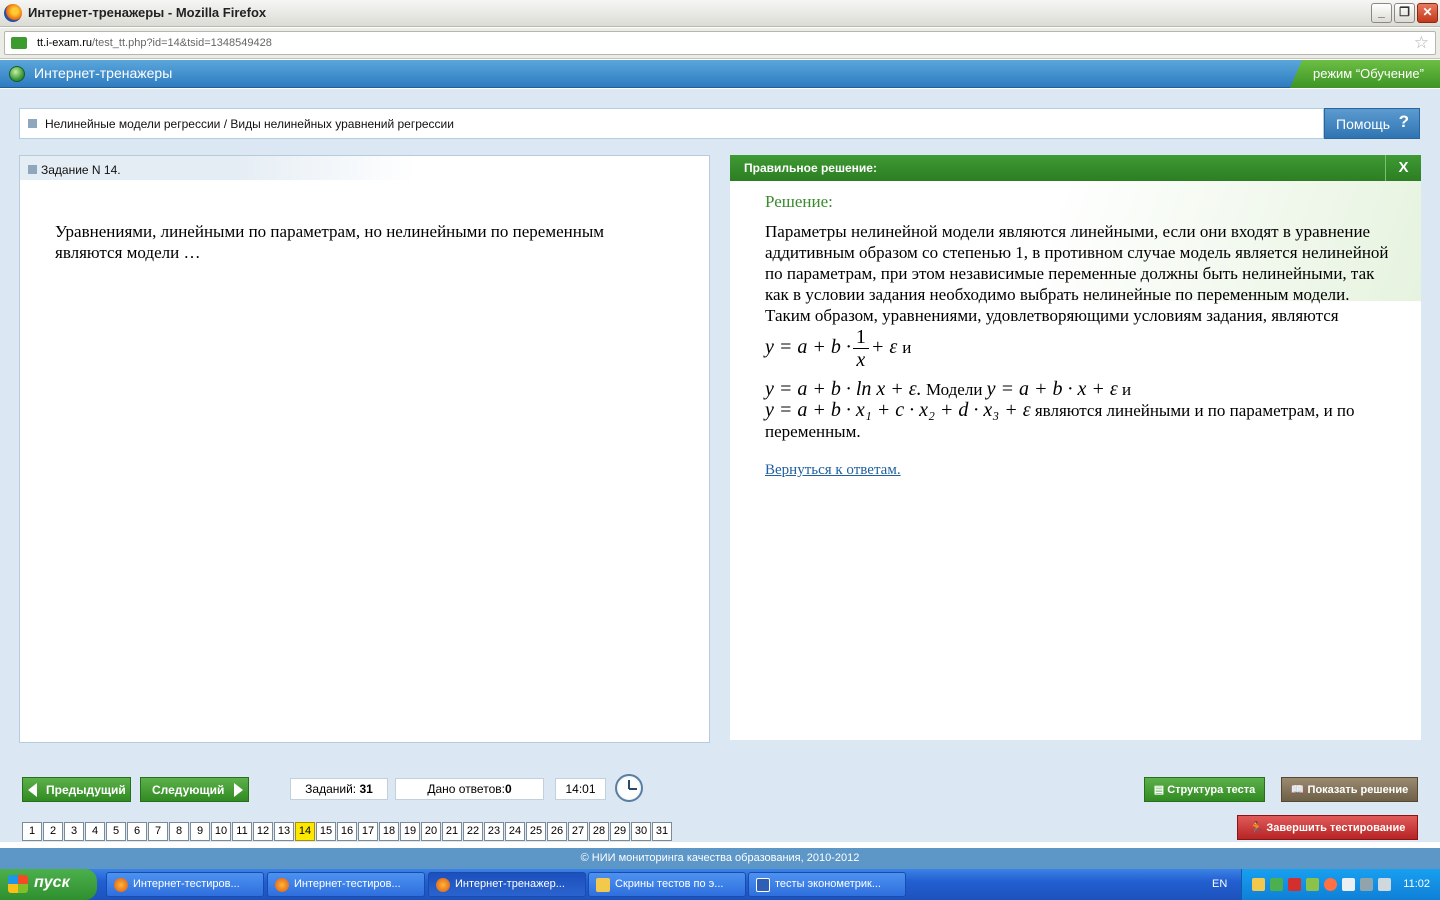 The width and height of the screenshot is (1440, 900). I want to click on page-button: 3, so click(74, 831).